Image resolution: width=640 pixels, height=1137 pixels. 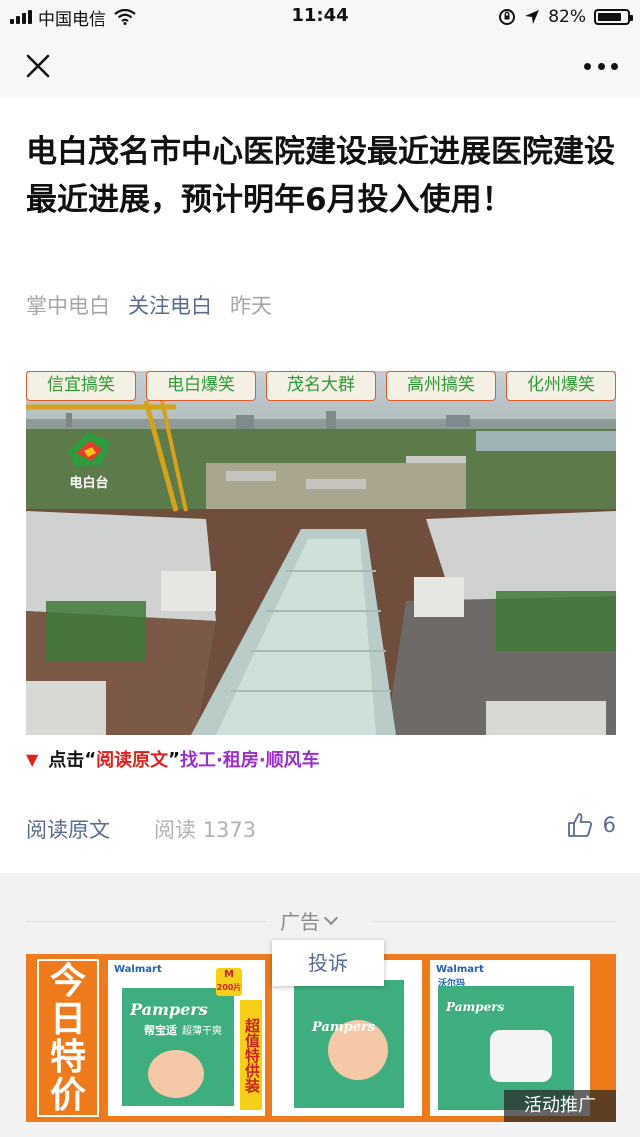 I want to click on diaper-image, so click(x=521, y=1056).